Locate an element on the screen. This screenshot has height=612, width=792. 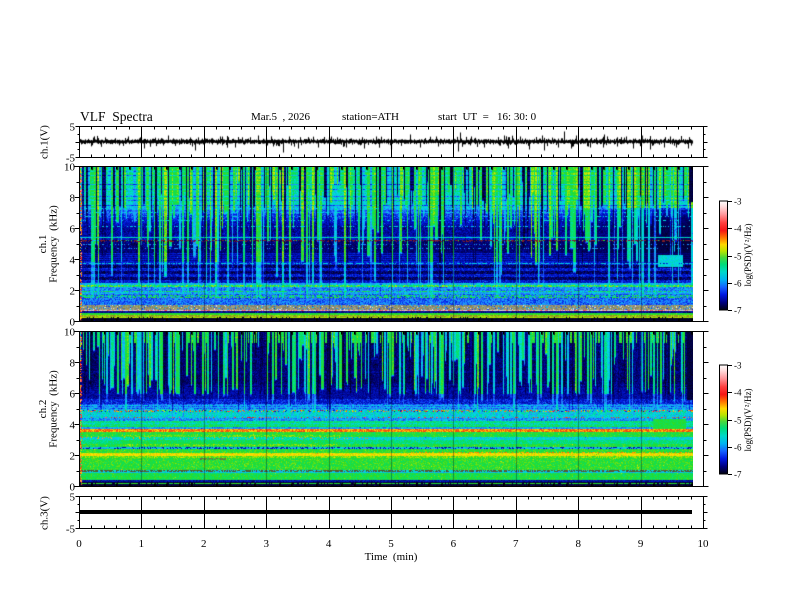
svg-text: ch.3(V) is located at coordinates (45, 513).